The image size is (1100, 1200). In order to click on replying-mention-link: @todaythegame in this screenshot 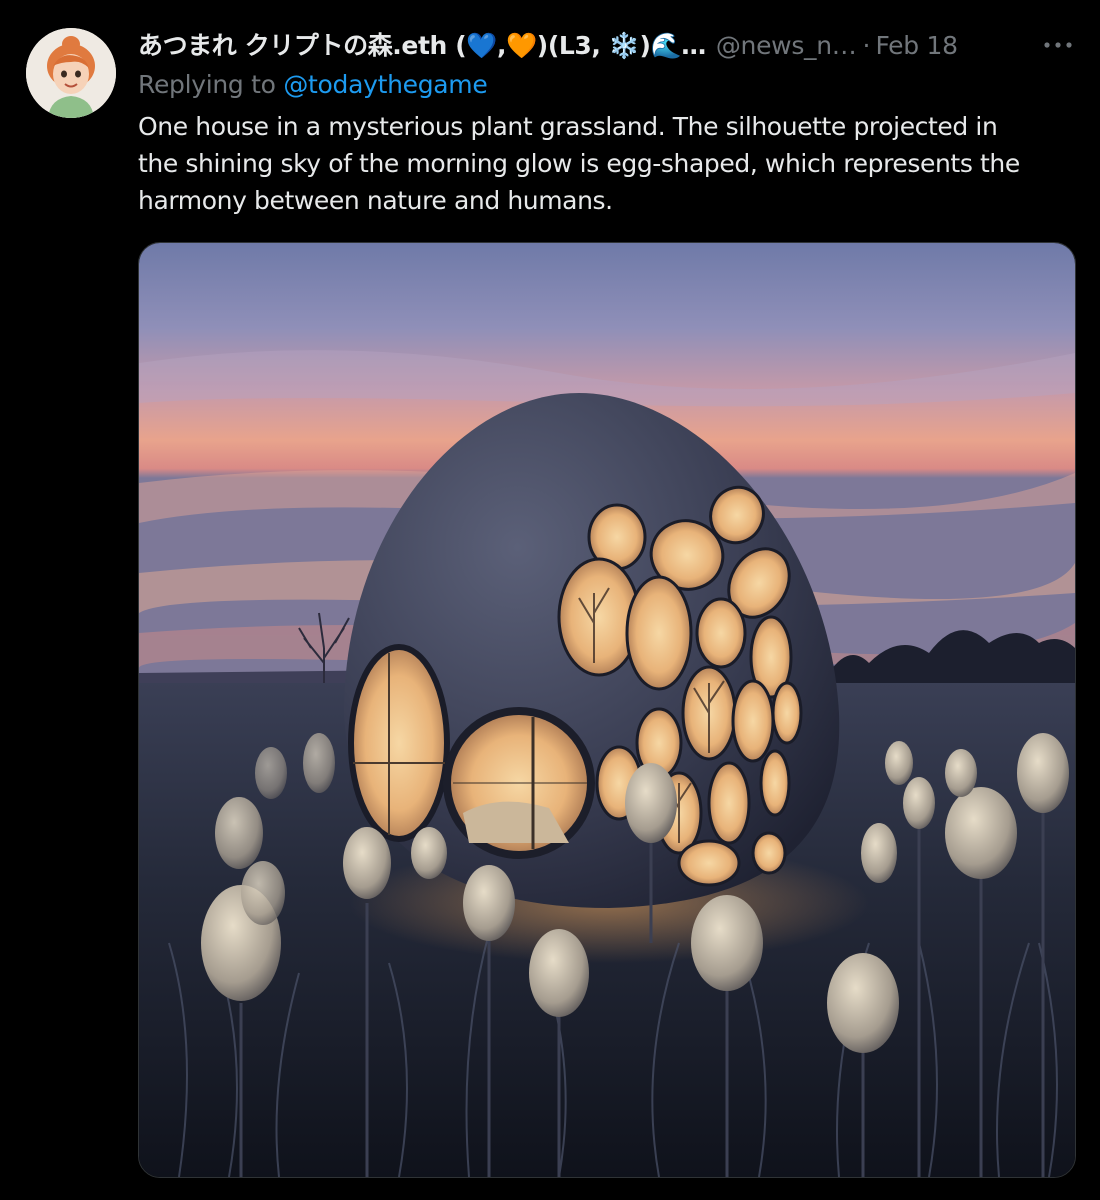, I will do `click(385, 84)`.